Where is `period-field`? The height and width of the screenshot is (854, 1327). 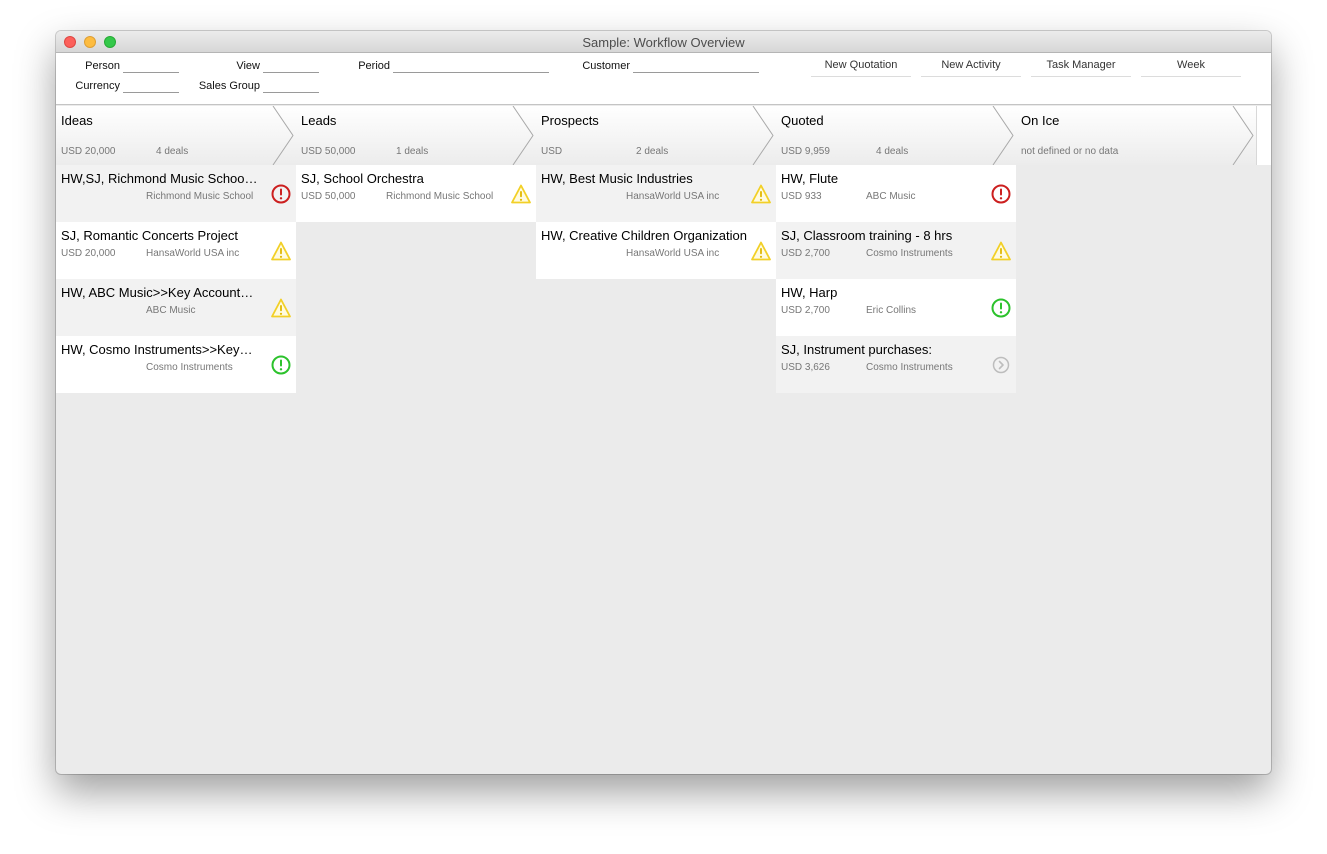 period-field is located at coordinates (471, 66).